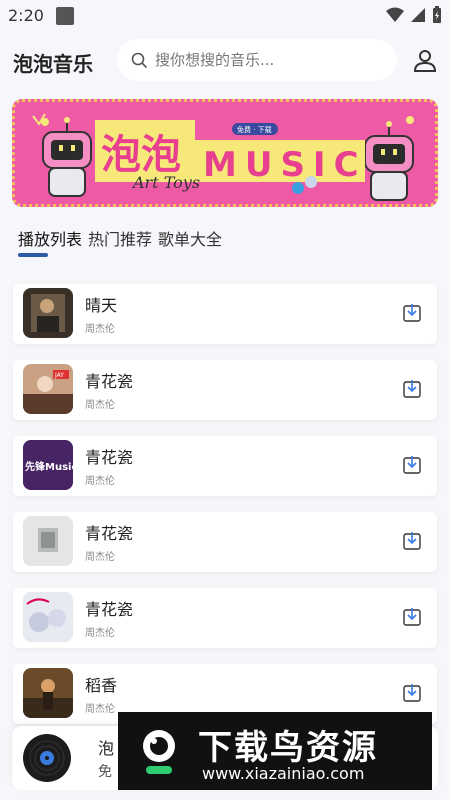 This screenshot has height=800, width=450. I want to click on battery-icon, so click(437, 14).